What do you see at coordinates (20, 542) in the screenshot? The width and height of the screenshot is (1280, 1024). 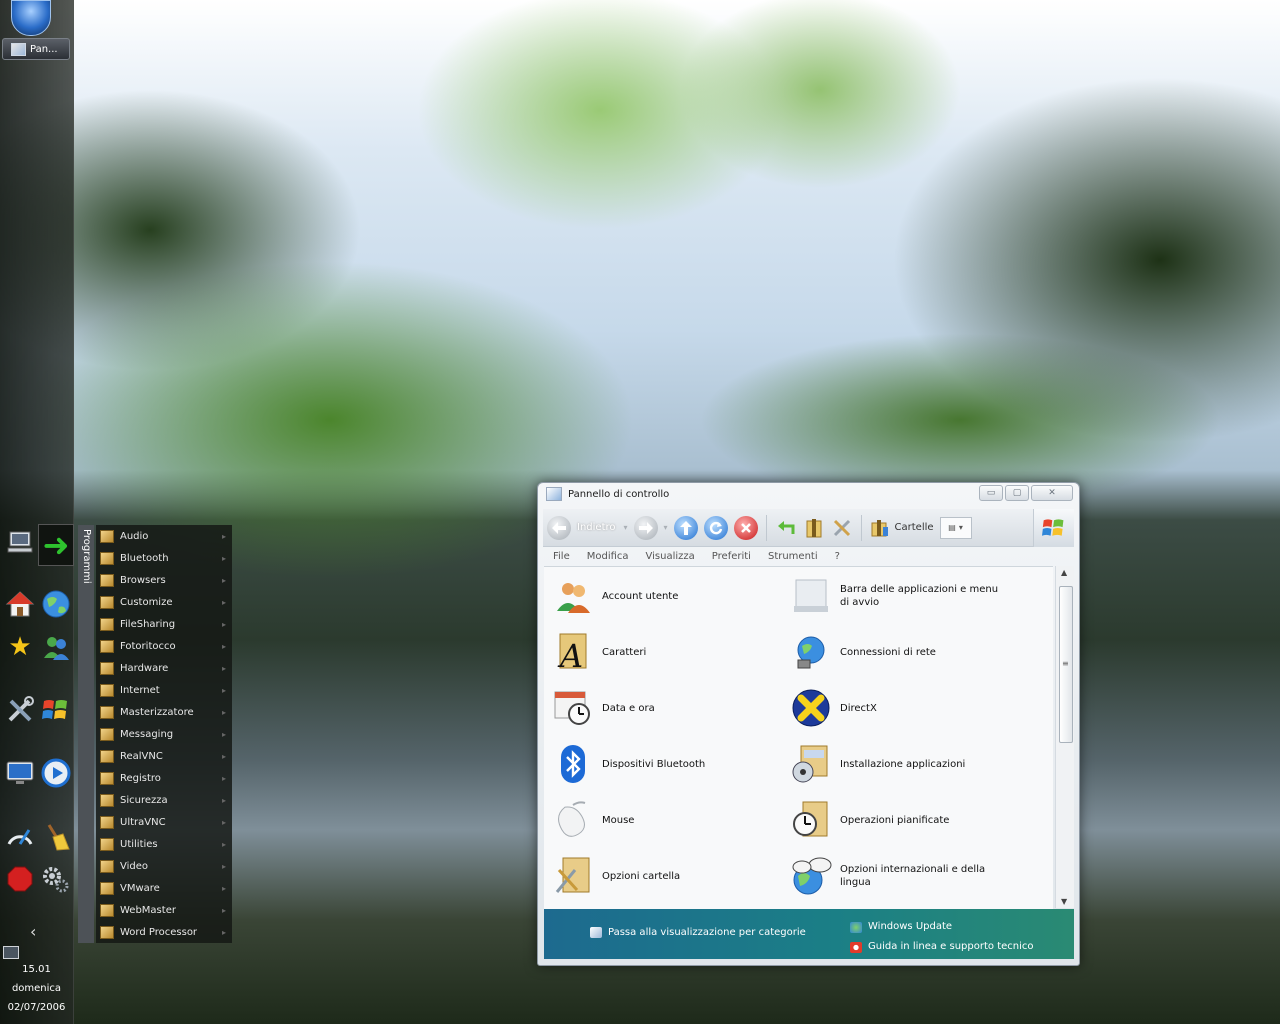 I see `computer-icon` at bounding box center [20, 542].